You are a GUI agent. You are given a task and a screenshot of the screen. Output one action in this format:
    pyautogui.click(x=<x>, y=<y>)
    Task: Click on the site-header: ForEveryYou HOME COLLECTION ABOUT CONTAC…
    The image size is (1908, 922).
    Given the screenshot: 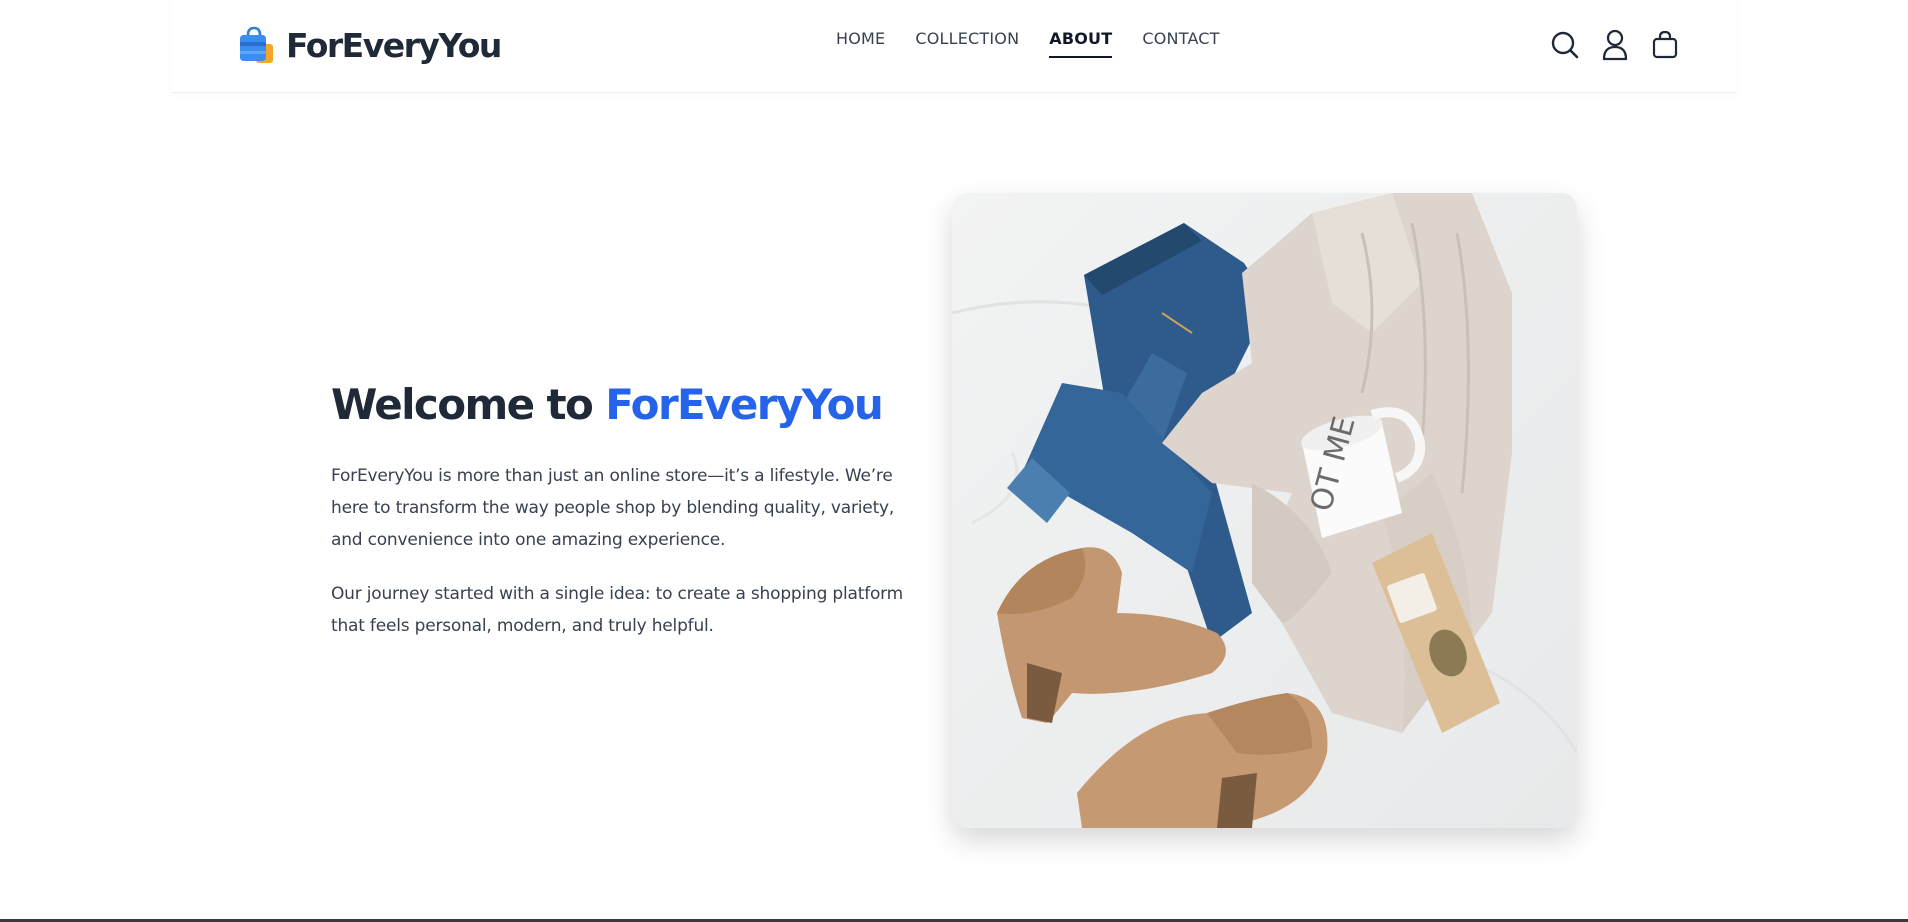 What is the action you would take?
    pyautogui.click(x=954, y=46)
    